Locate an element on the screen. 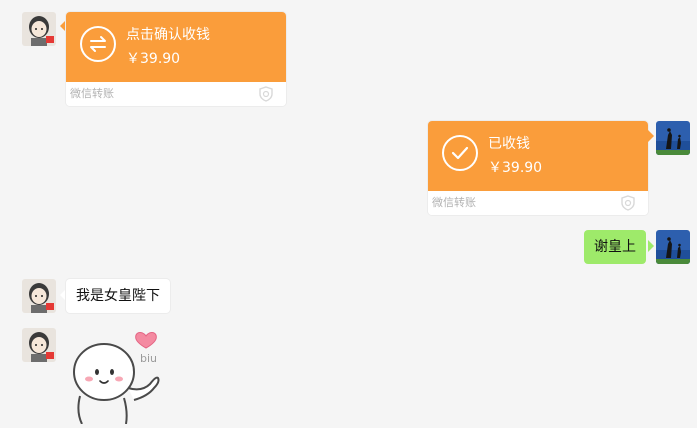 The height and width of the screenshot is (428, 697). heart-sticker-icon: biu is located at coordinates (117, 377).